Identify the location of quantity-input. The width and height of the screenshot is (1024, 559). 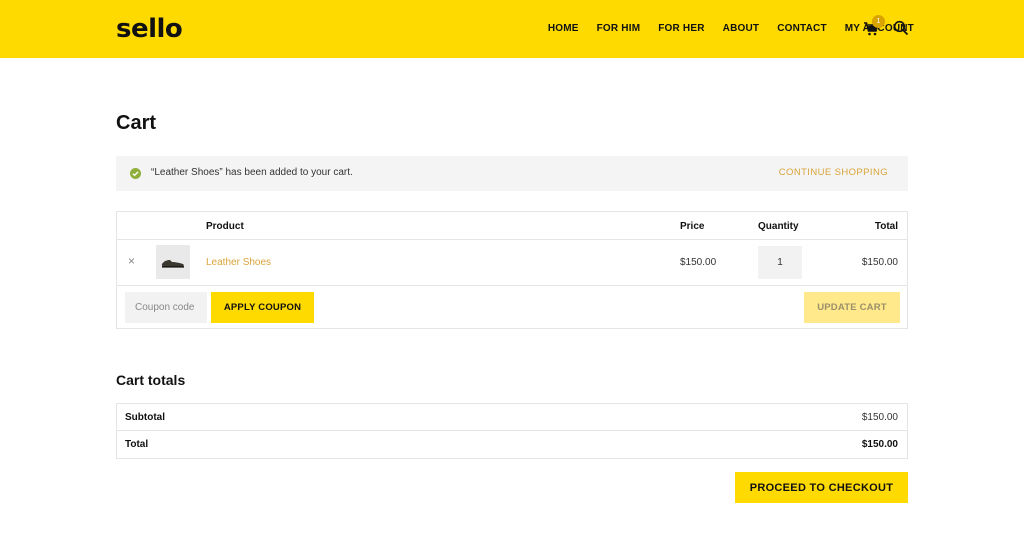
(780, 262).